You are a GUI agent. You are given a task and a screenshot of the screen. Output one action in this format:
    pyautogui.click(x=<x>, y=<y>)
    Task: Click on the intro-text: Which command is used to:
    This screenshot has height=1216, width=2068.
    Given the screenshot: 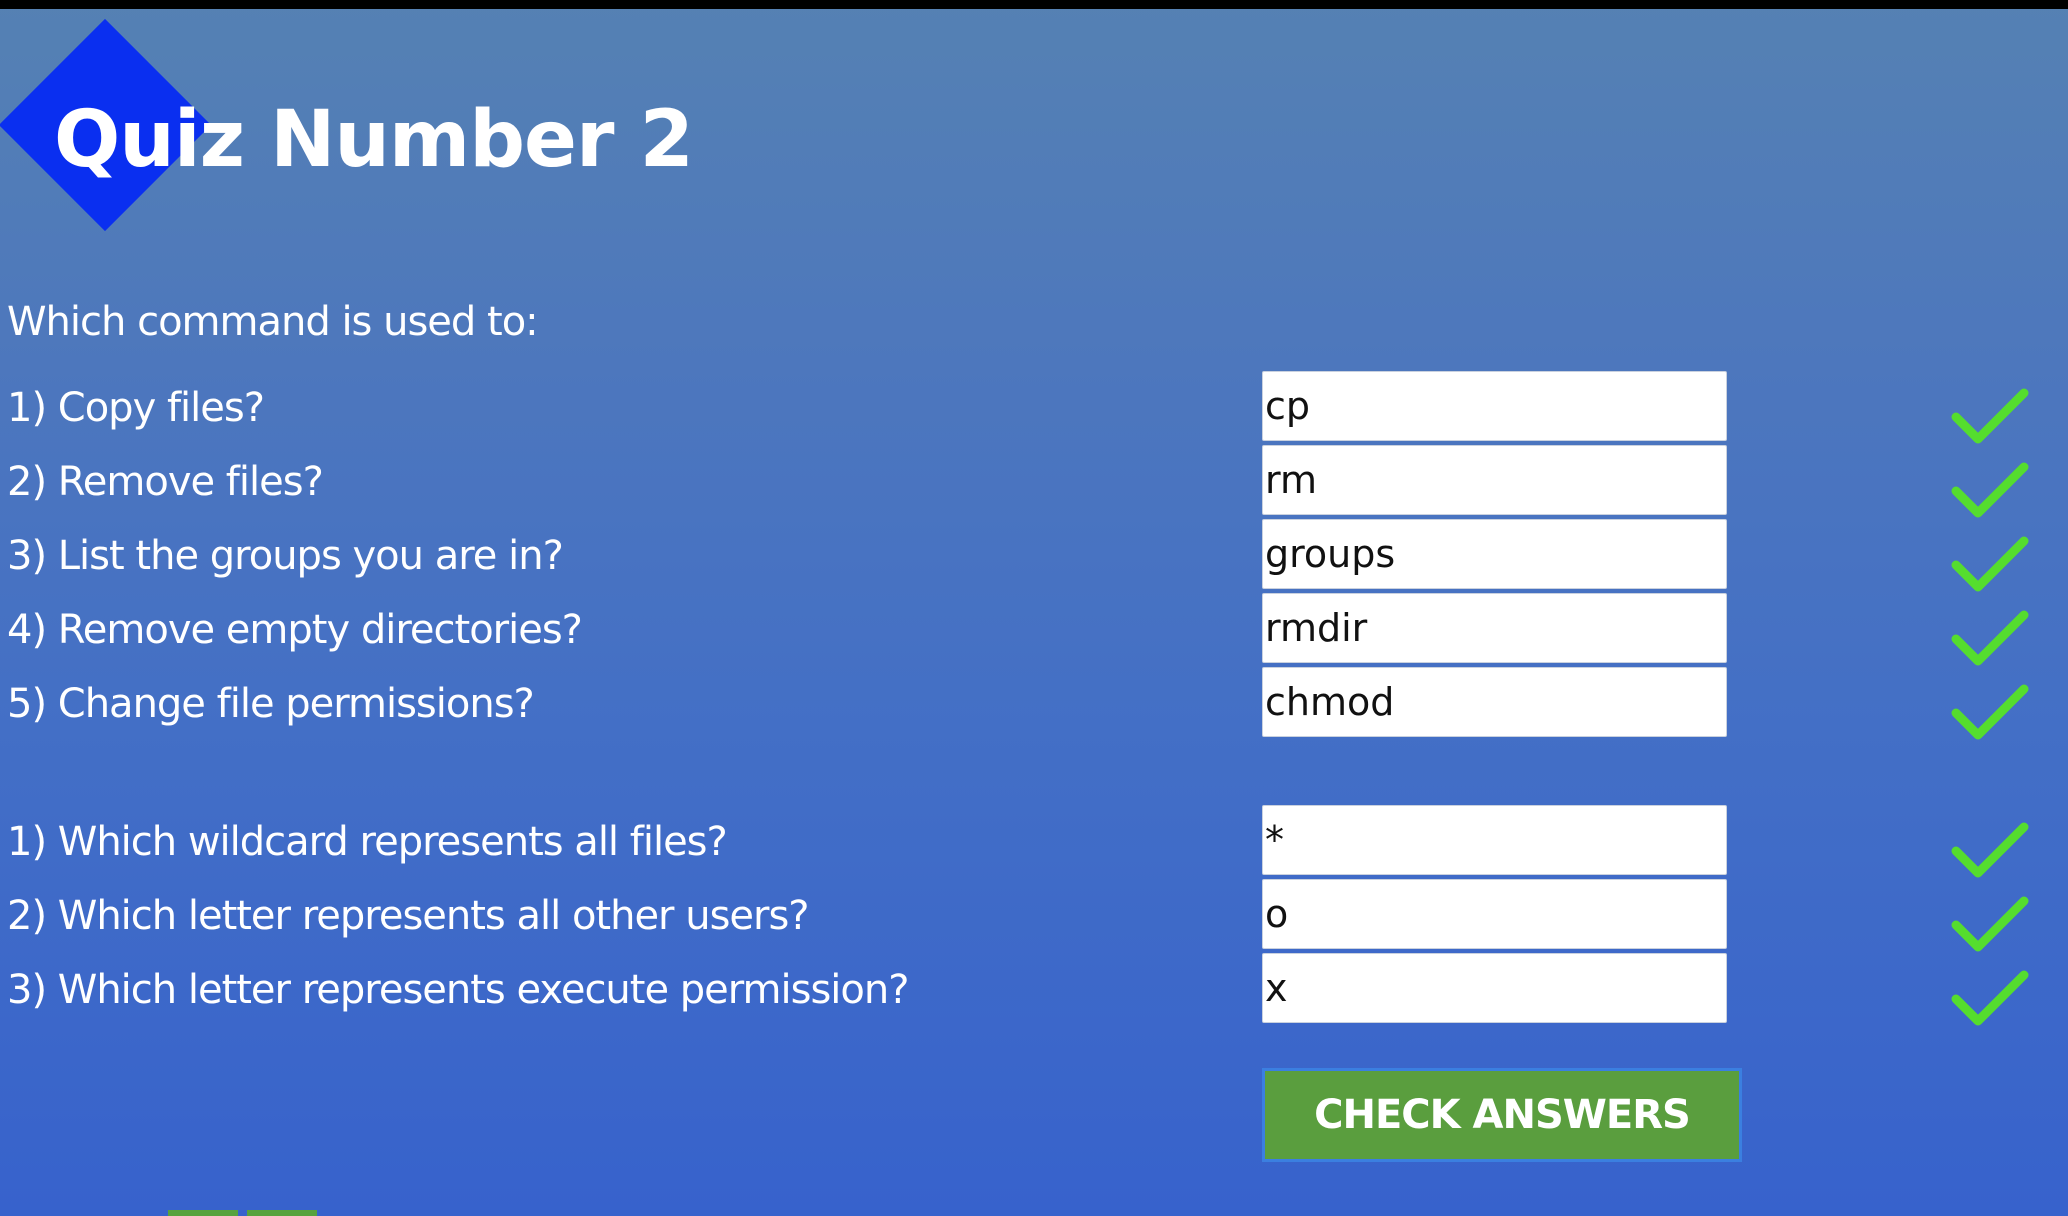 What is the action you would take?
    pyautogui.click(x=273, y=322)
    